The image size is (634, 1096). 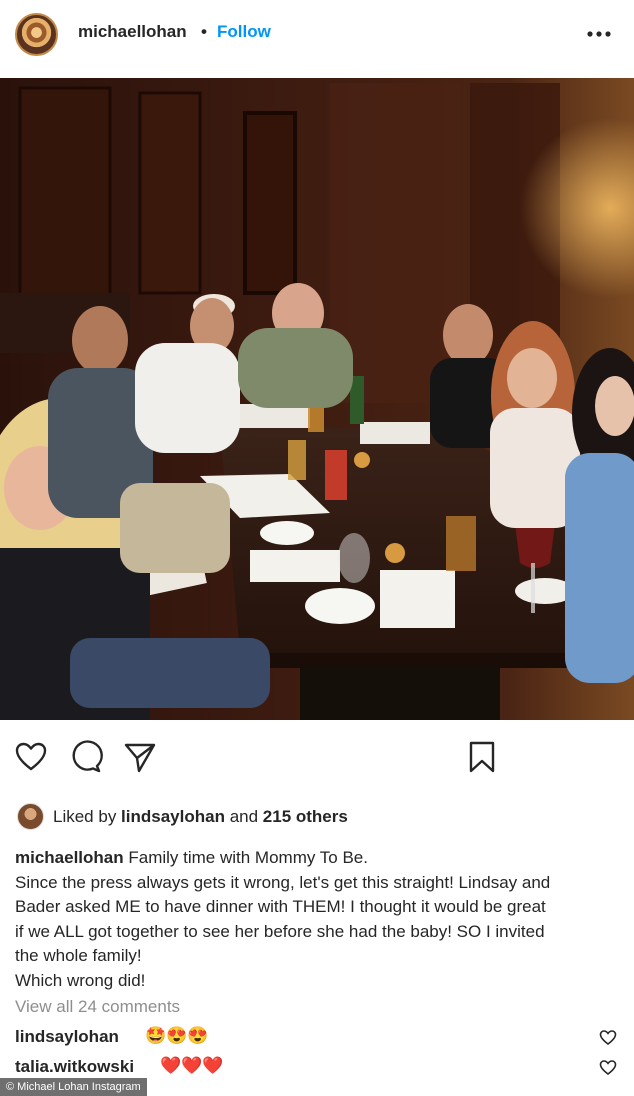 What do you see at coordinates (87, 816) in the screenshot?
I see `likes-prefix: Liked by` at bounding box center [87, 816].